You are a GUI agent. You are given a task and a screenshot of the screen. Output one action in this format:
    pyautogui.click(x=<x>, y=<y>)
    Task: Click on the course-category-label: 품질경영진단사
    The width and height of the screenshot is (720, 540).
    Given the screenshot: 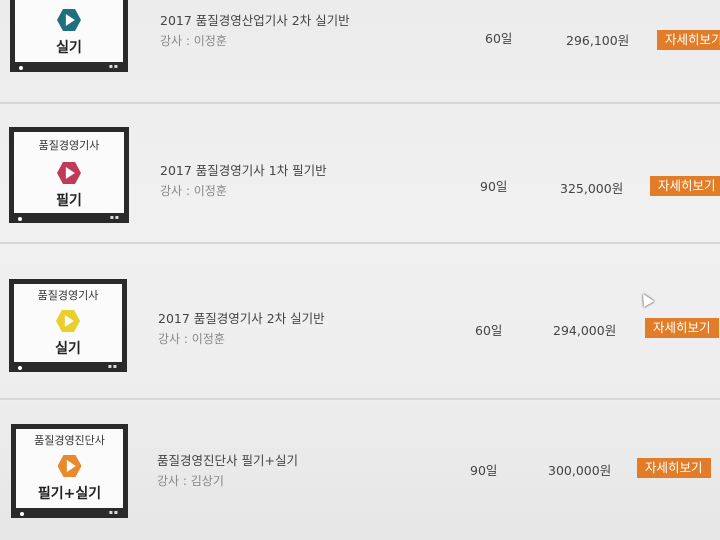 What is the action you would take?
    pyautogui.click(x=69, y=440)
    